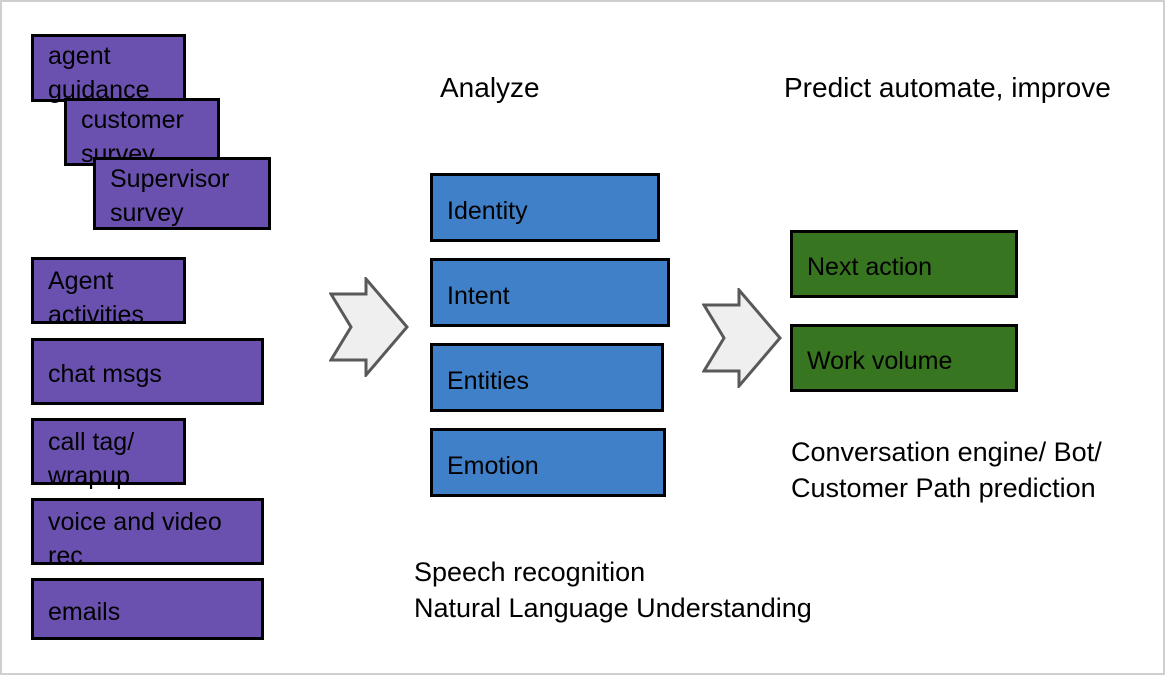 This screenshot has width=1165, height=675. Describe the element at coordinates (182, 193) in the screenshot. I see `source-box-supervisor-survey: Supervisor survey` at that location.